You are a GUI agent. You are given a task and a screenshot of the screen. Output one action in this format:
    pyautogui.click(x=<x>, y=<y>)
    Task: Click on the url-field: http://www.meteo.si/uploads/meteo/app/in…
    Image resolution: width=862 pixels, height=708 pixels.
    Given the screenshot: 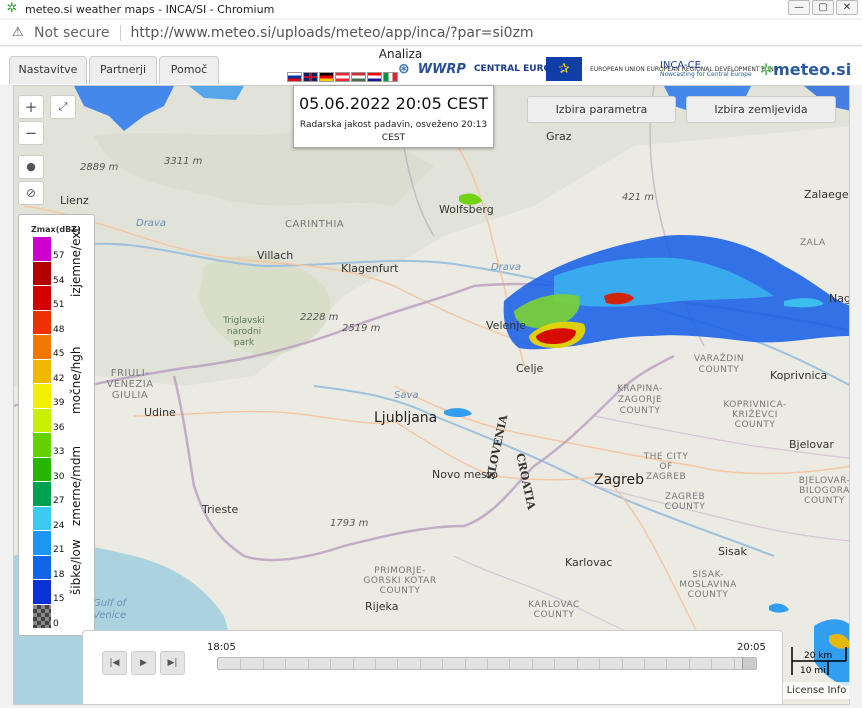 What is the action you would take?
    pyautogui.click(x=332, y=33)
    